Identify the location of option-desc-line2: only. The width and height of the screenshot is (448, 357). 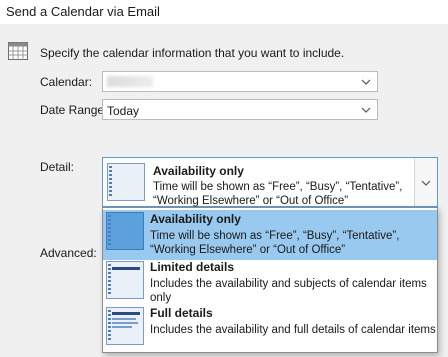
(161, 298).